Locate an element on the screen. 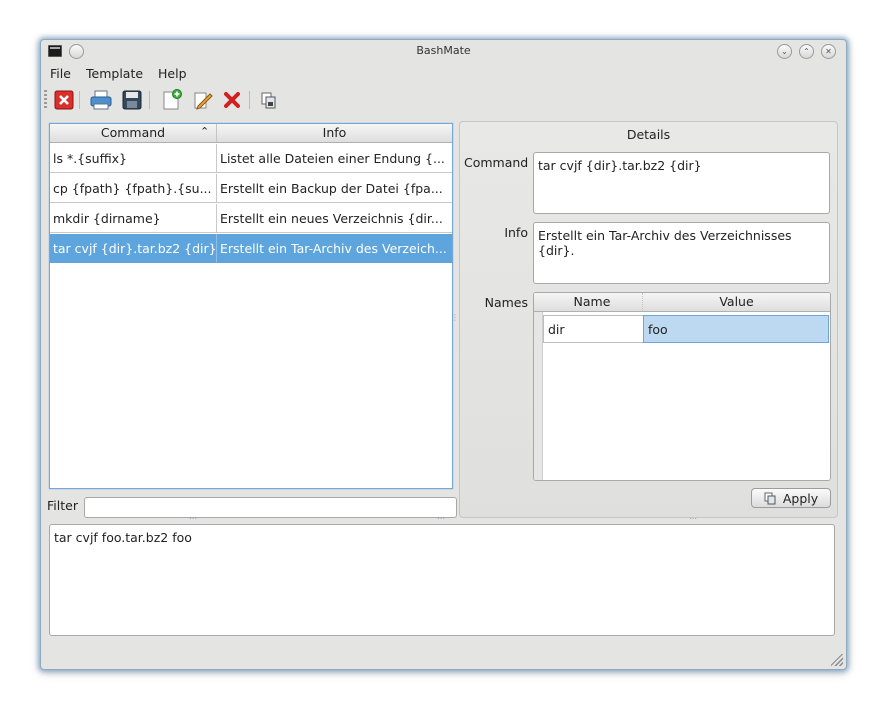 This screenshot has width=884, height=707. name-cell: dir is located at coordinates (593, 329).